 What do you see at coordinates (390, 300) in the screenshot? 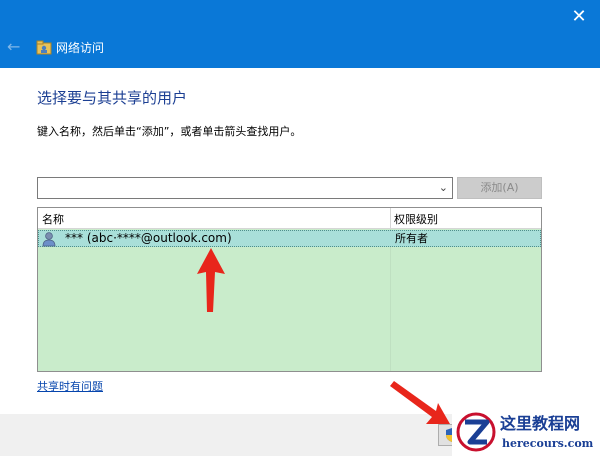
I see `column-divider` at bounding box center [390, 300].